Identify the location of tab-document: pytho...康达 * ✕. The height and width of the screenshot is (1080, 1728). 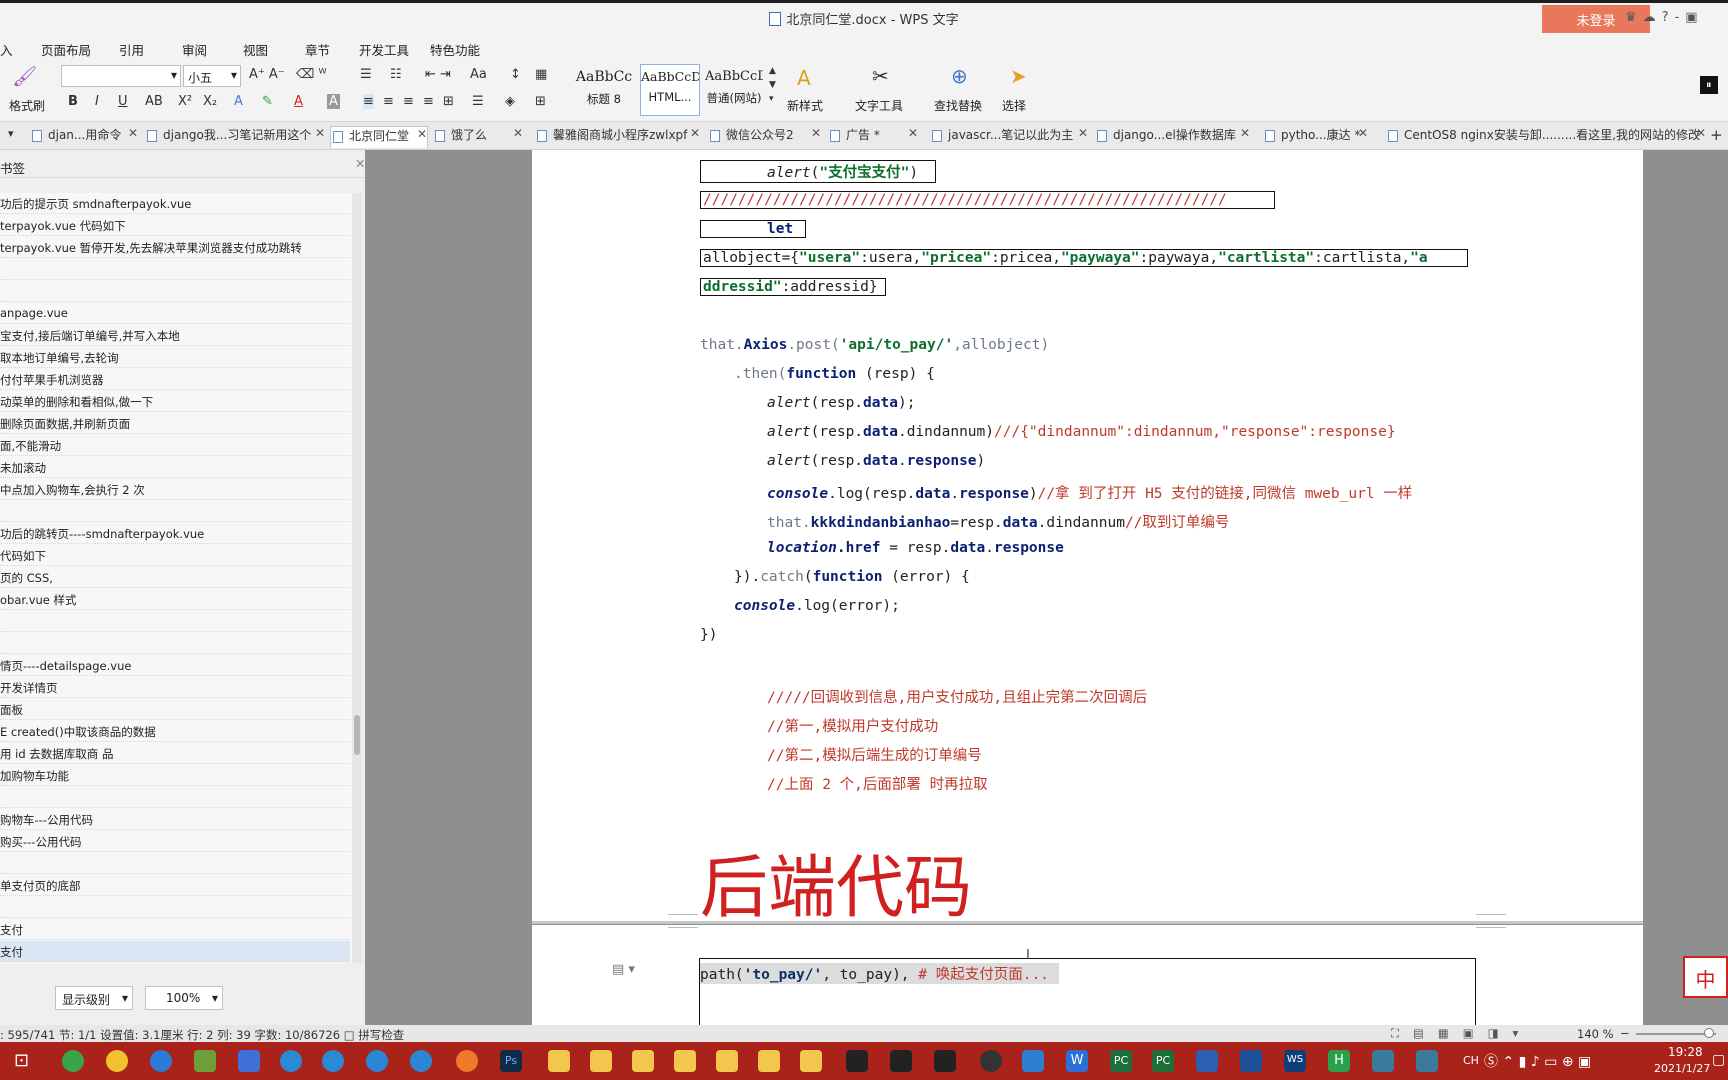
(1315, 137).